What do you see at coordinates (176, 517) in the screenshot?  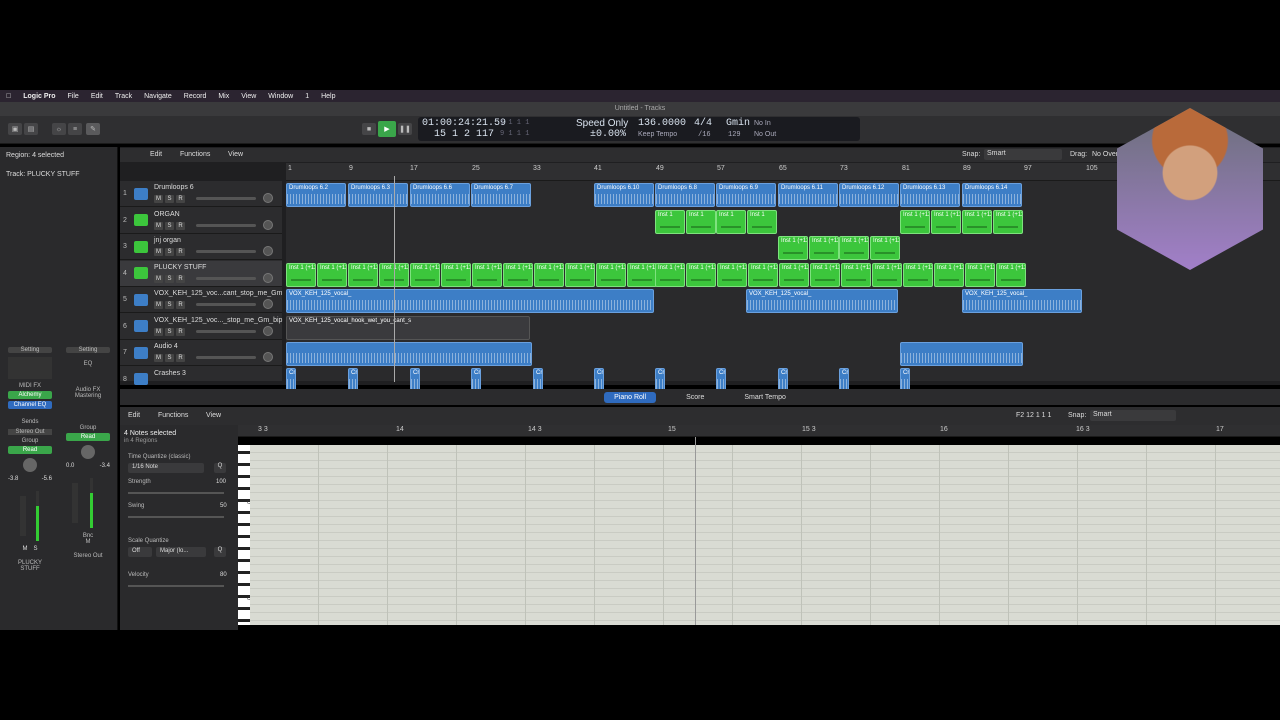 I see `swing-slider` at bounding box center [176, 517].